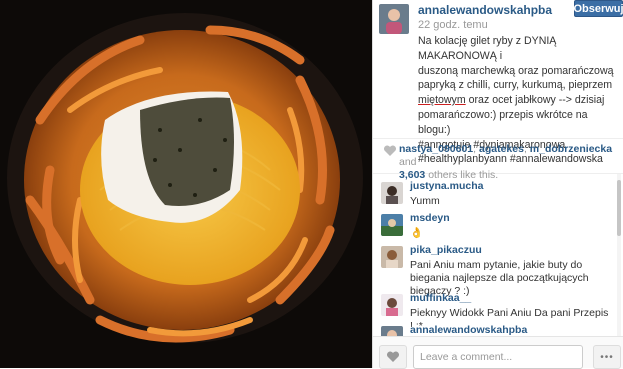  What do you see at coordinates (440, 298) in the screenshot?
I see `commenter-username: muffinkaa__` at bounding box center [440, 298].